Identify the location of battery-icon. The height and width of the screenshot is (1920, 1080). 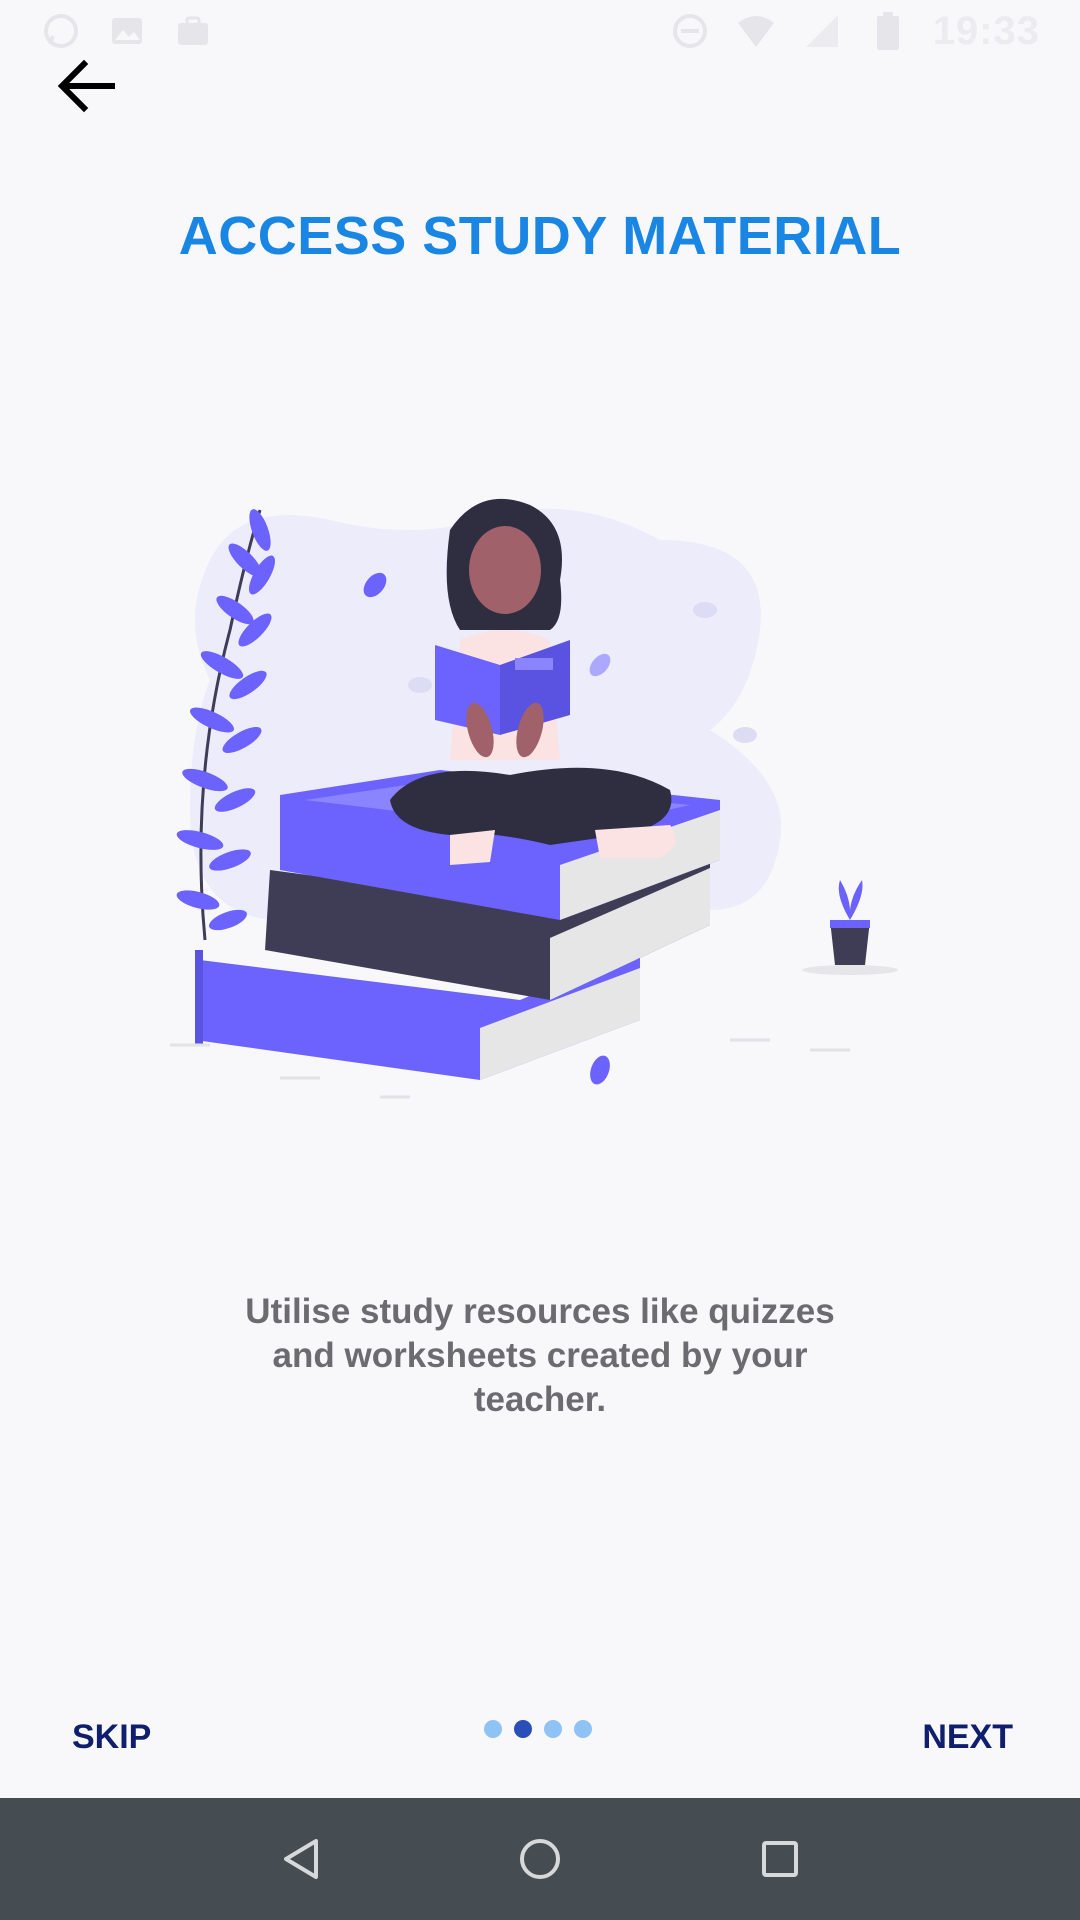
(888, 31).